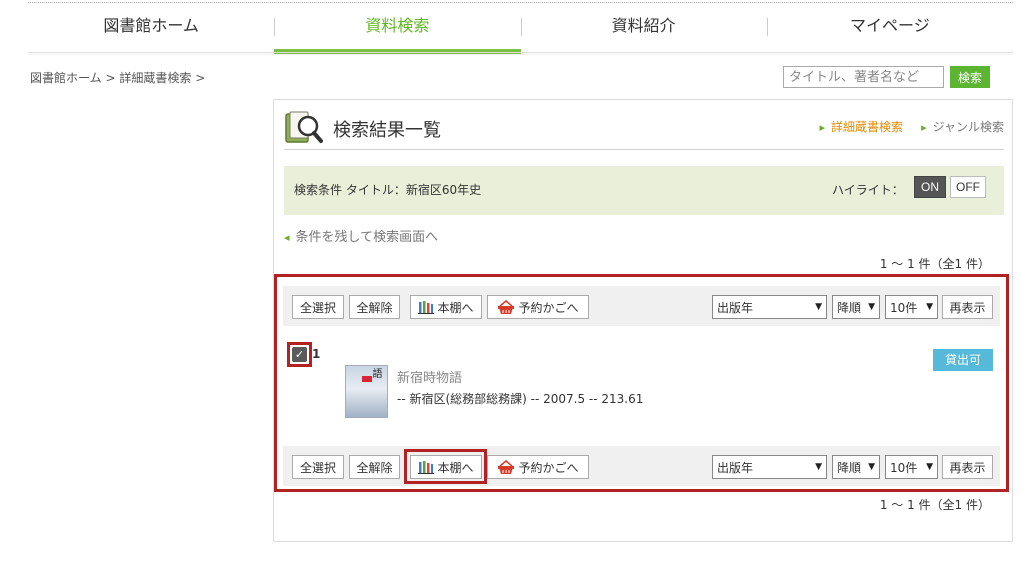  I want to click on main-nav: 図書館ホーム 資料検索 資料紹介 マイページ, so click(520, 30).